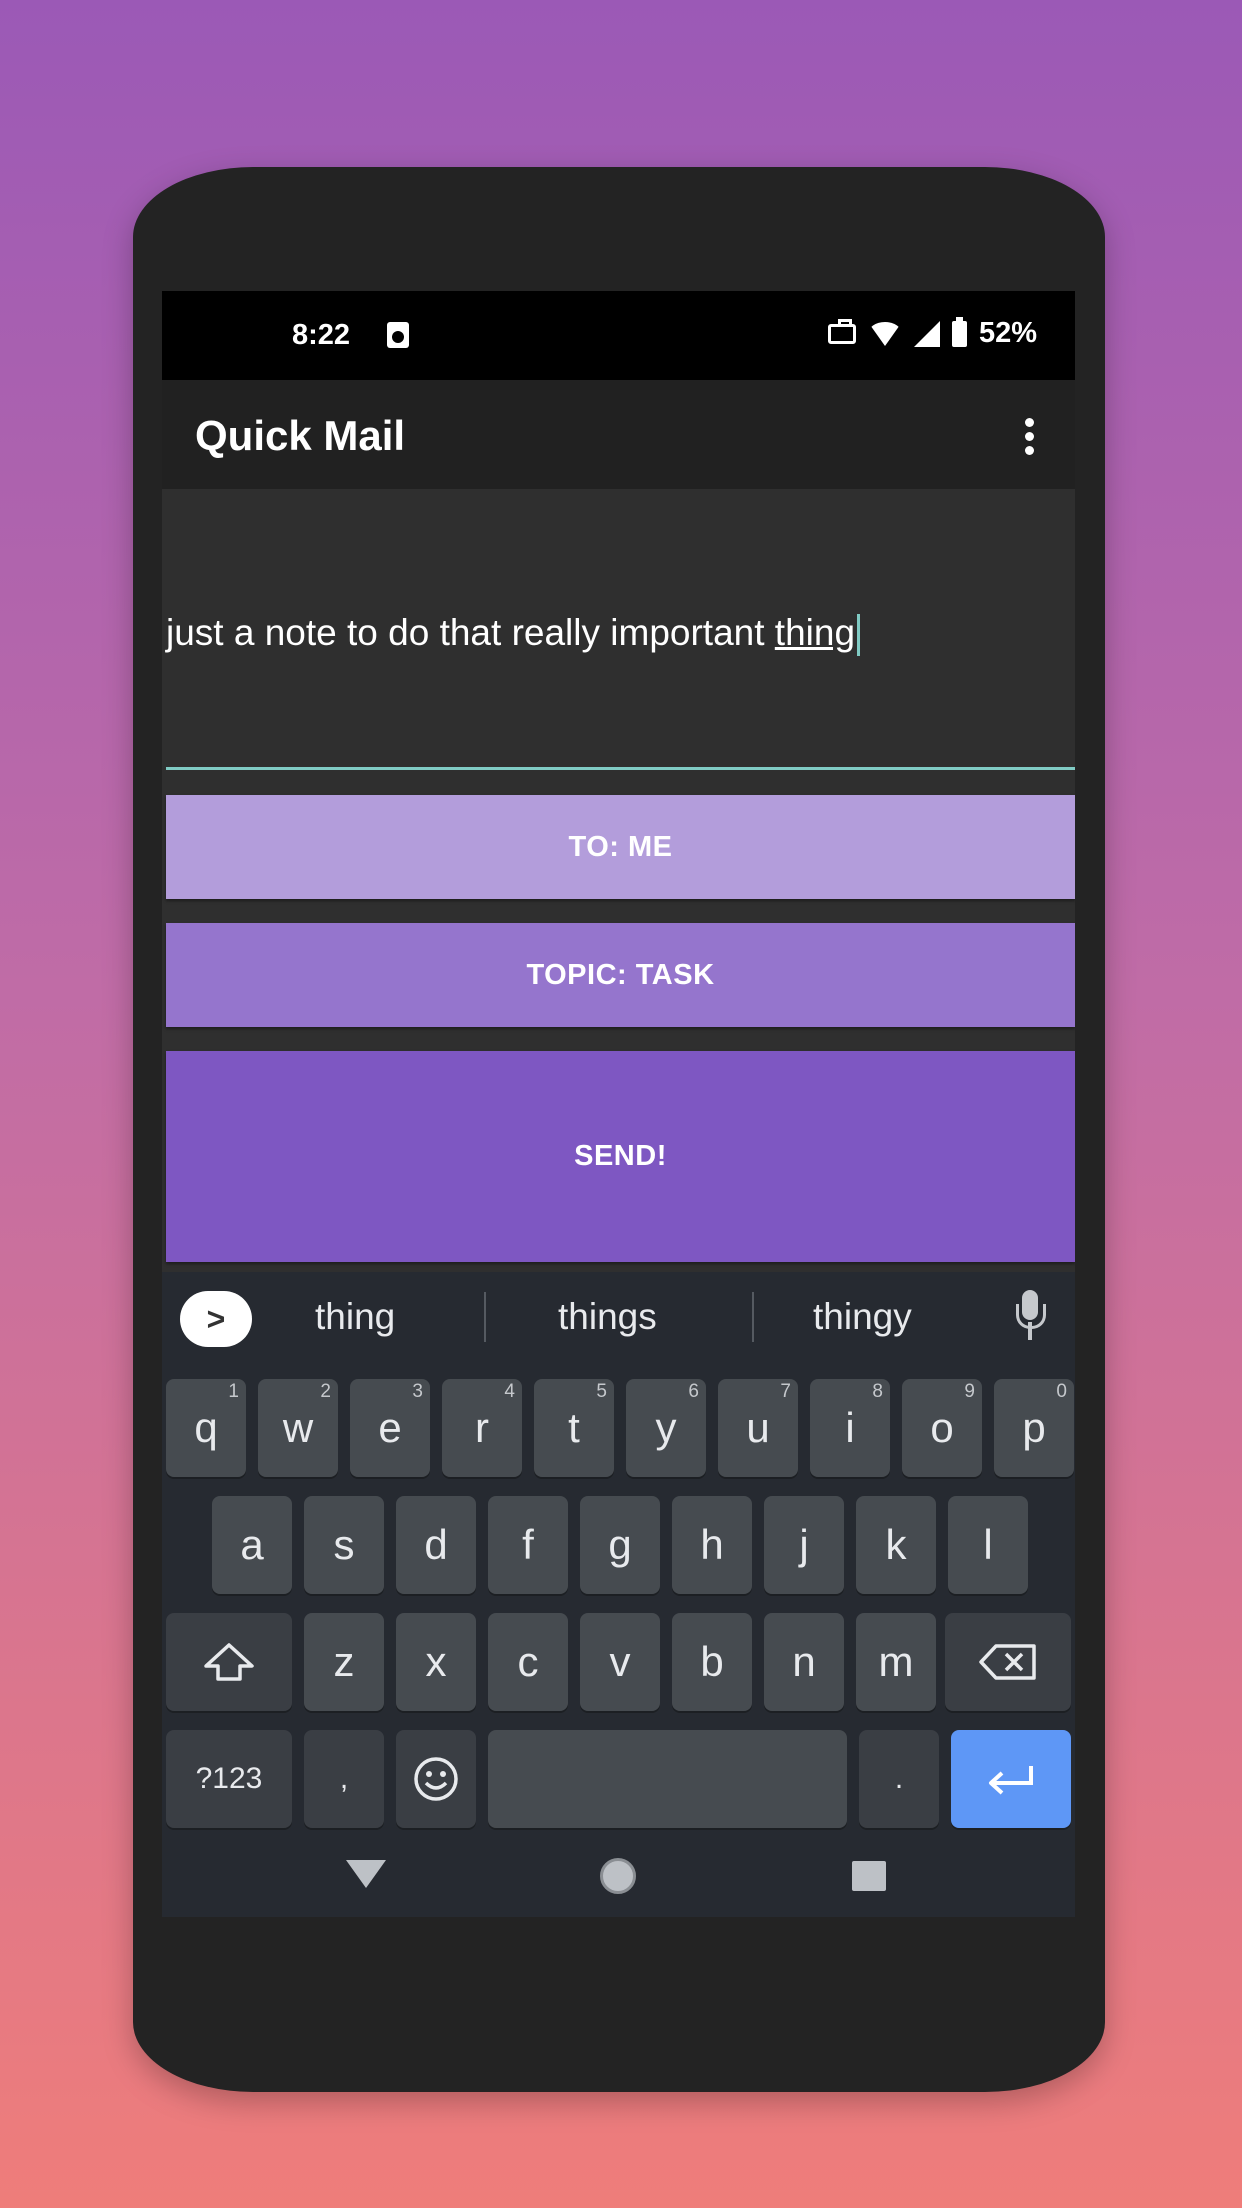  I want to click on key-q: q1, so click(206, 1428).